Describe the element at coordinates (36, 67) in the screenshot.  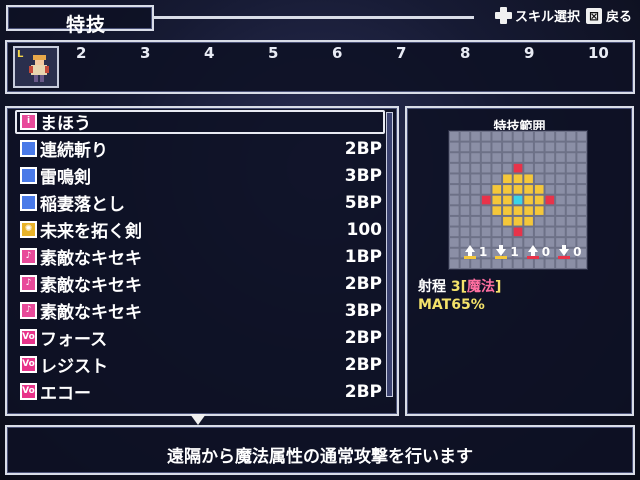
I see `party-slot-1: L` at that location.